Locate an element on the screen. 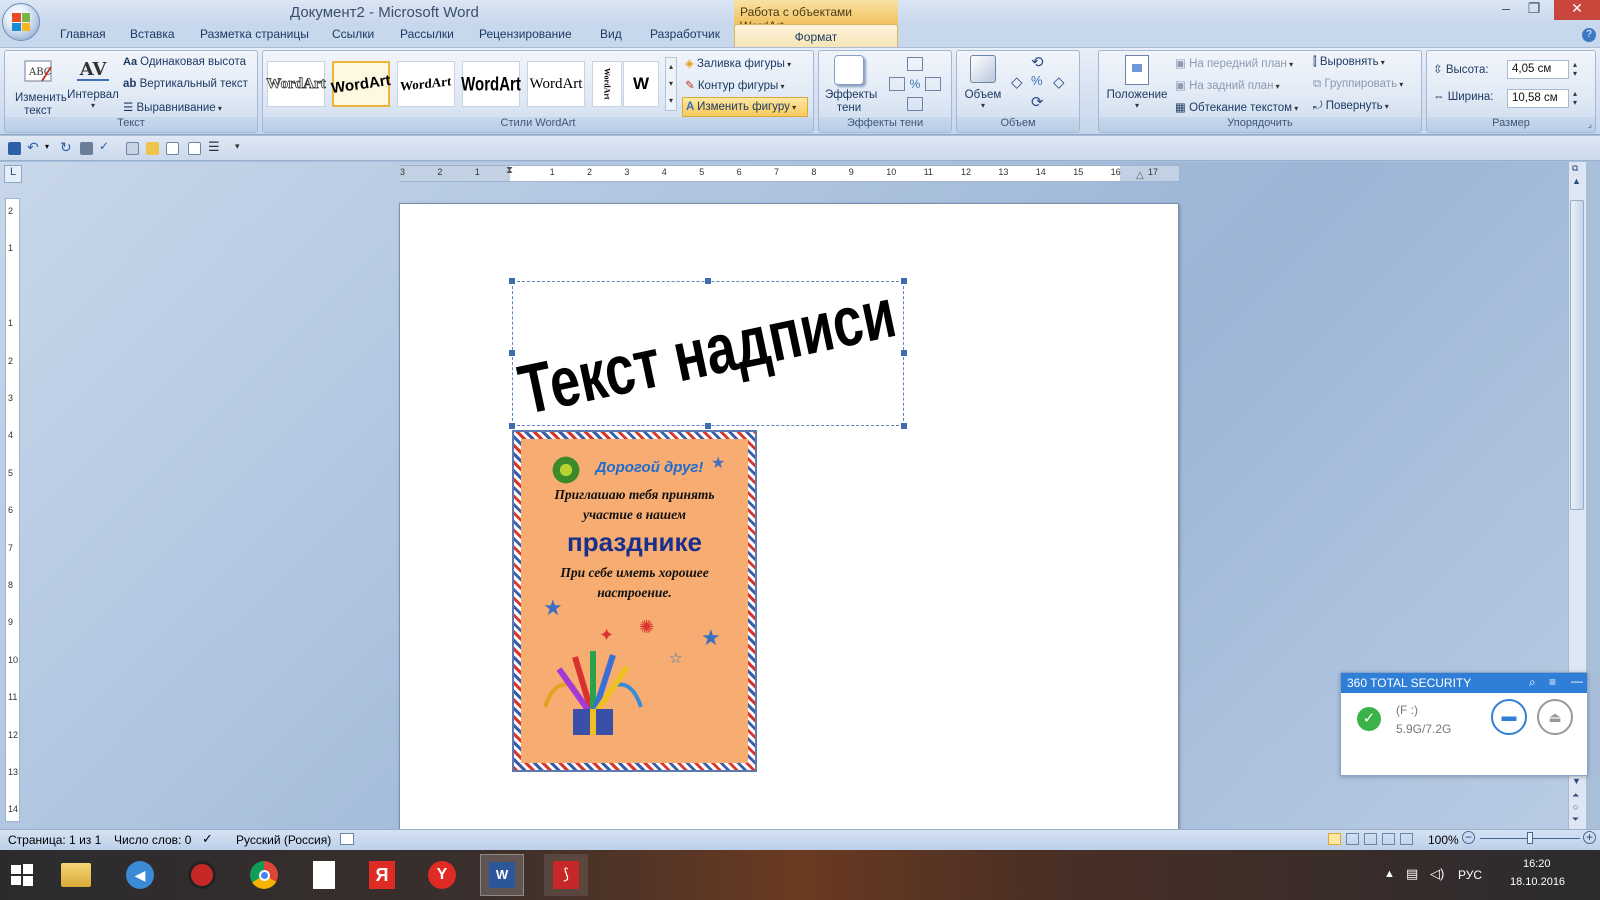 Image resolution: width=1600 pixels, height=900 pixels. text-wrap-button: ▦ Обтекание текстом ▾ is located at coordinates (1236, 107).